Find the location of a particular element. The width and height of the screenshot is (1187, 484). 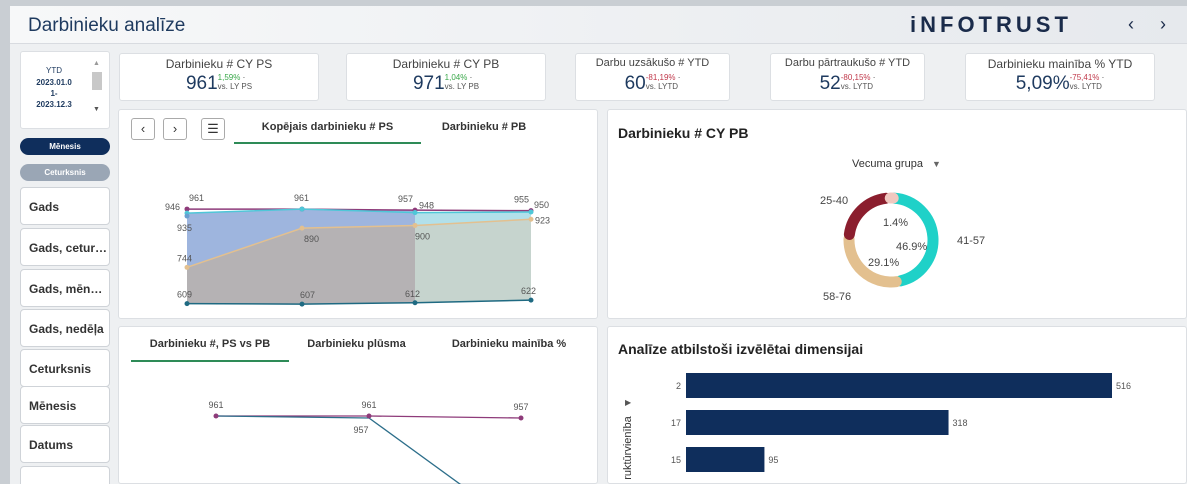

dim-button-datums: Datums is located at coordinates (65, 444).